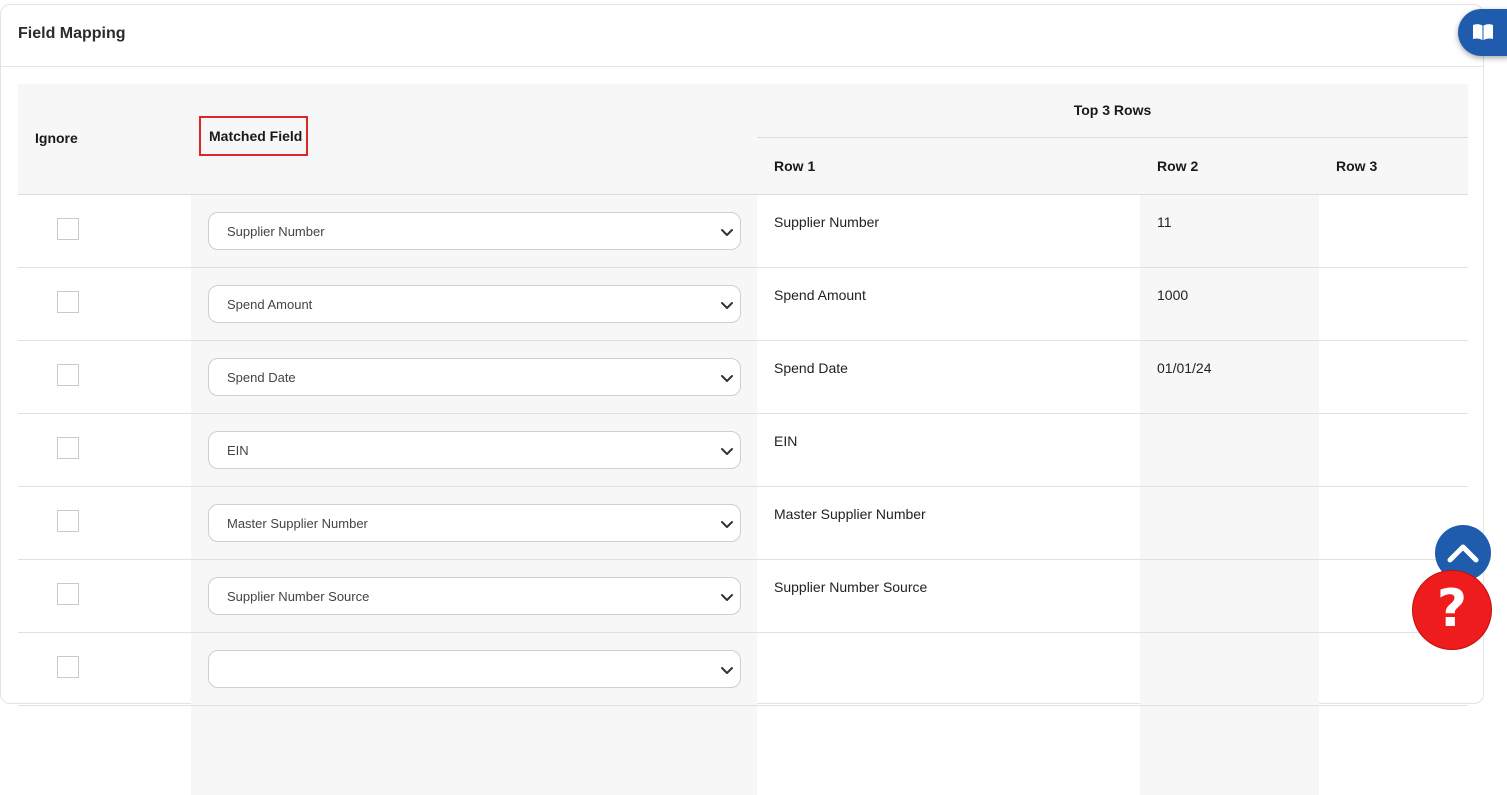 This screenshot has width=1507, height=795. What do you see at coordinates (795, 166) in the screenshot?
I see `header-row-1: Row 1` at bounding box center [795, 166].